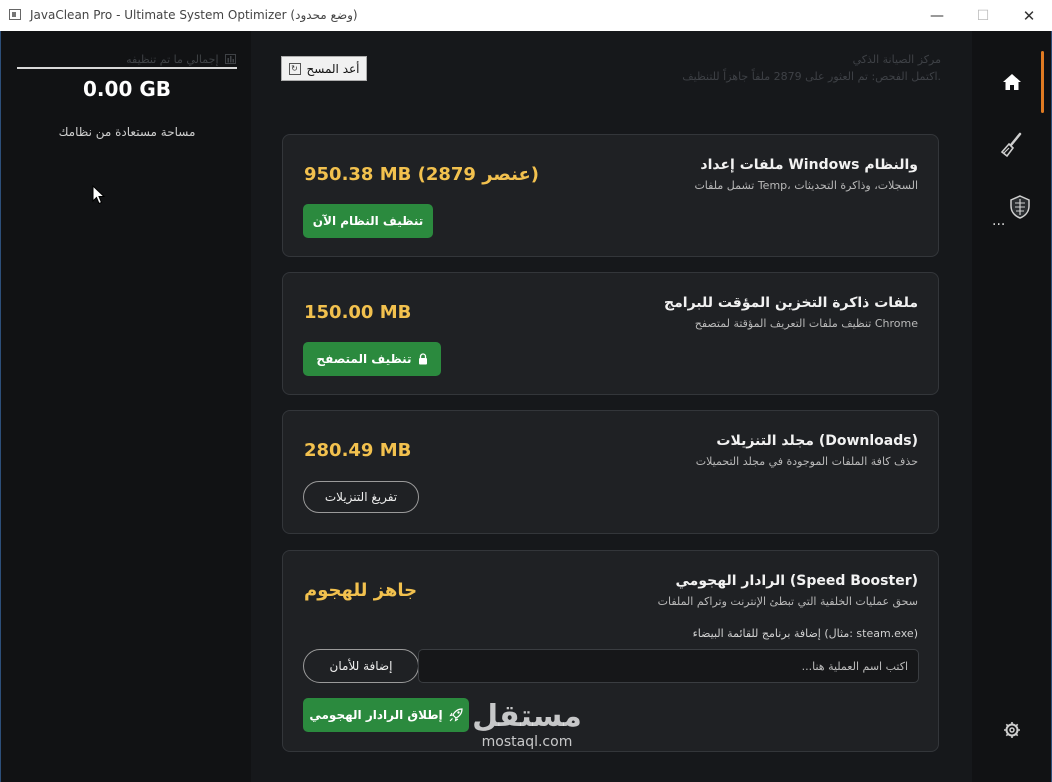  I want to click on clean-browser-label: تنظيف المتصفح, so click(364, 359).